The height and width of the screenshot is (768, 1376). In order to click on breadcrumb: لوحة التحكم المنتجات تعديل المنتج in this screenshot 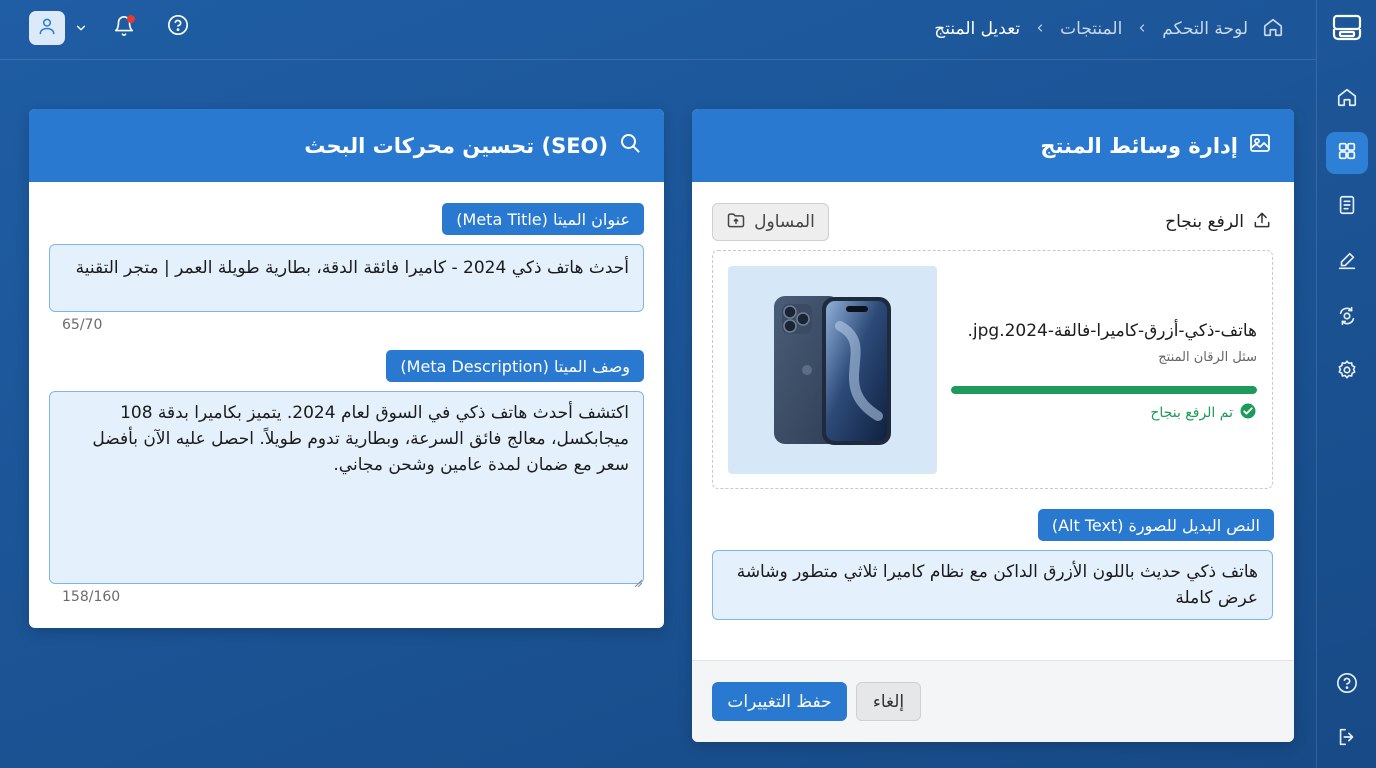, I will do `click(1109, 29)`.